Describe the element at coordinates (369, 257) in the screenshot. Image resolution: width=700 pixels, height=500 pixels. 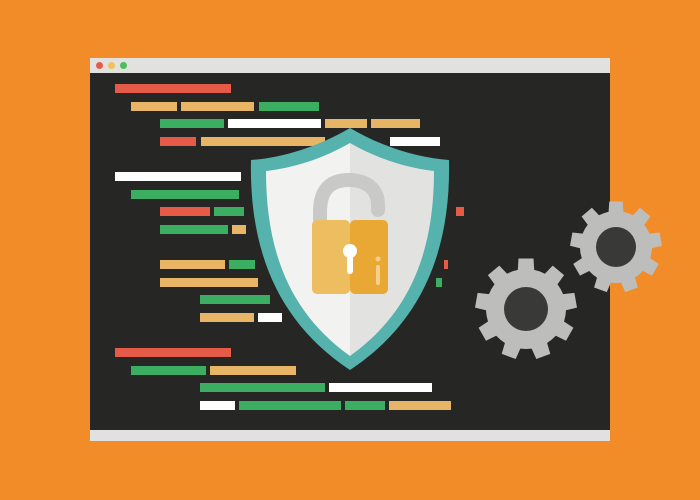
I see `lock-body-shade` at that location.